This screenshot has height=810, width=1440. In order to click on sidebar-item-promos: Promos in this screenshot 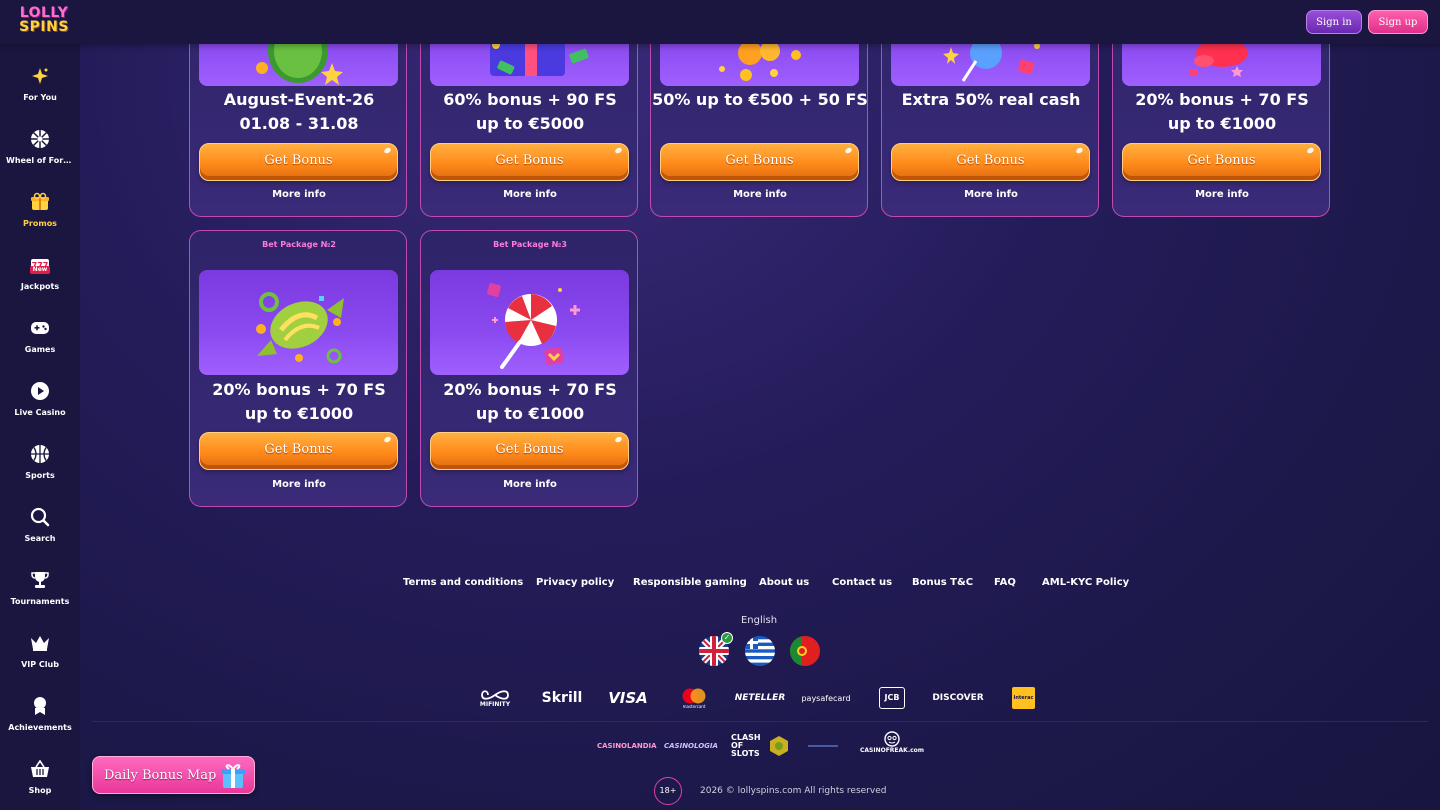, I will do `click(40, 220)`.